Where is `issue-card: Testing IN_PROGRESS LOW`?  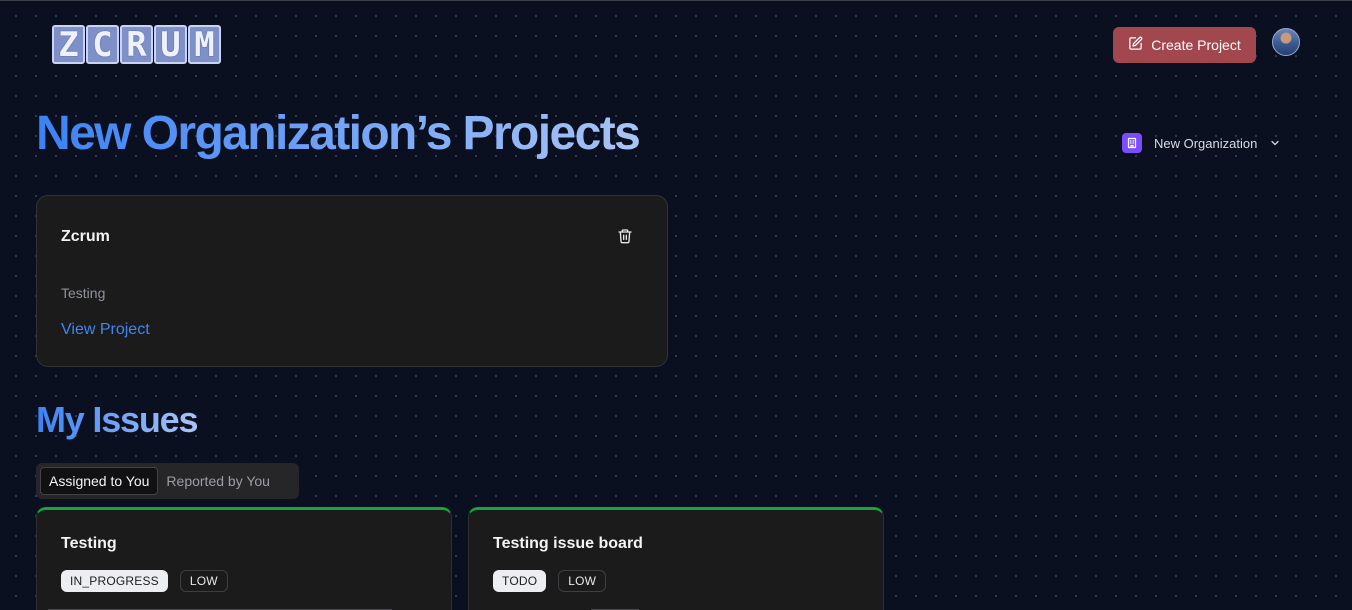
issue-card: Testing IN_PROGRESS LOW is located at coordinates (244, 558).